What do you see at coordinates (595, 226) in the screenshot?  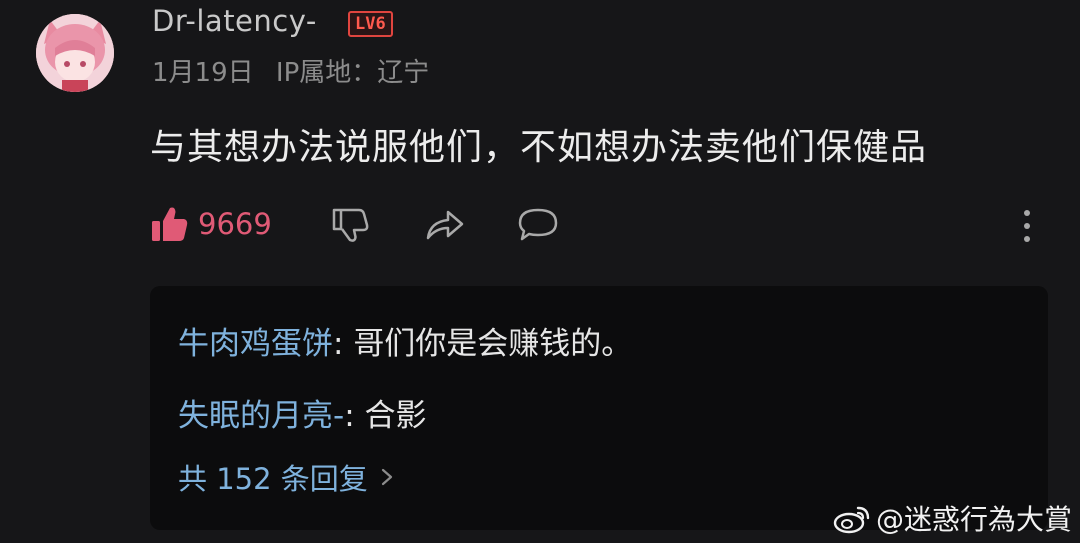 I see `comment-actions: 9669` at bounding box center [595, 226].